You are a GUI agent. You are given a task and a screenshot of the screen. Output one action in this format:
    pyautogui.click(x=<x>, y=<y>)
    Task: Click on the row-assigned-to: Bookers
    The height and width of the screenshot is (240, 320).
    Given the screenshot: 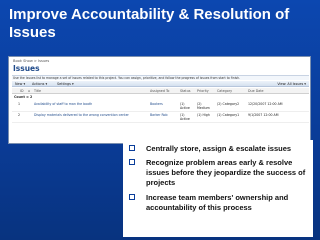 What is the action you would take?
    pyautogui.click(x=156, y=104)
    